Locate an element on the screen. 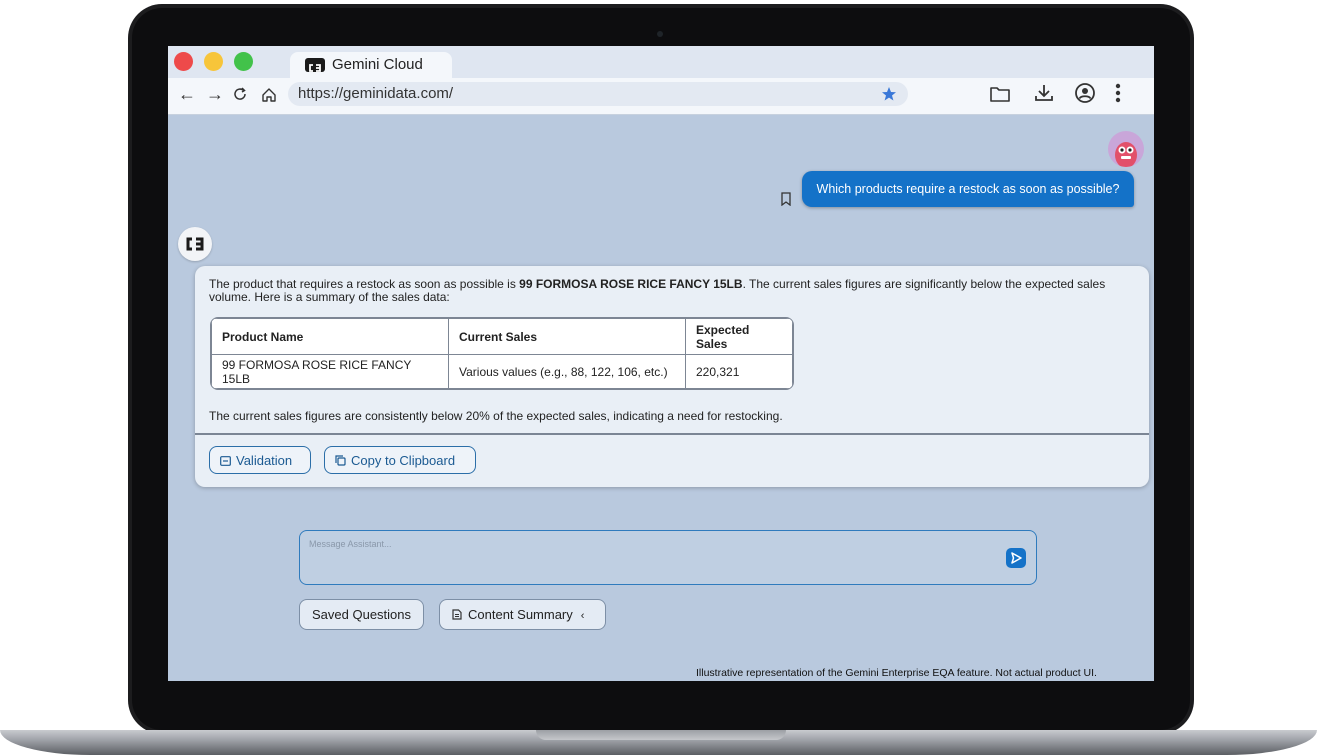  user-avatar is located at coordinates (1126, 149).